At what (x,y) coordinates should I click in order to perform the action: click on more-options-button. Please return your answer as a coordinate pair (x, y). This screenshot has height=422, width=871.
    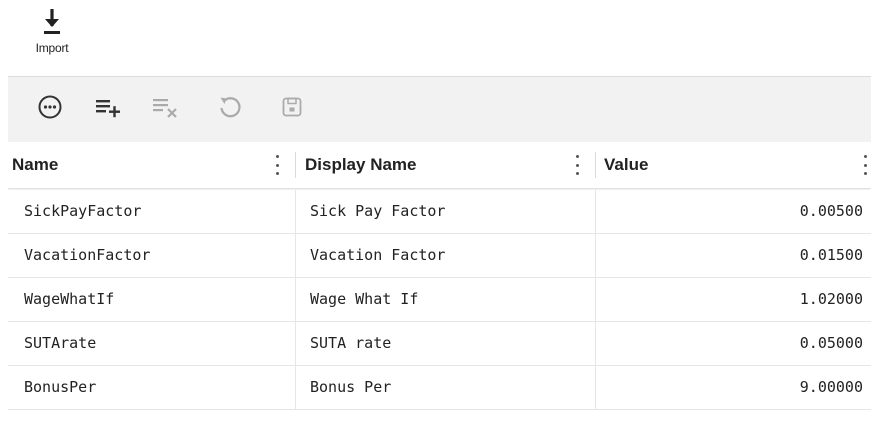
    Looking at the image, I should click on (50, 107).